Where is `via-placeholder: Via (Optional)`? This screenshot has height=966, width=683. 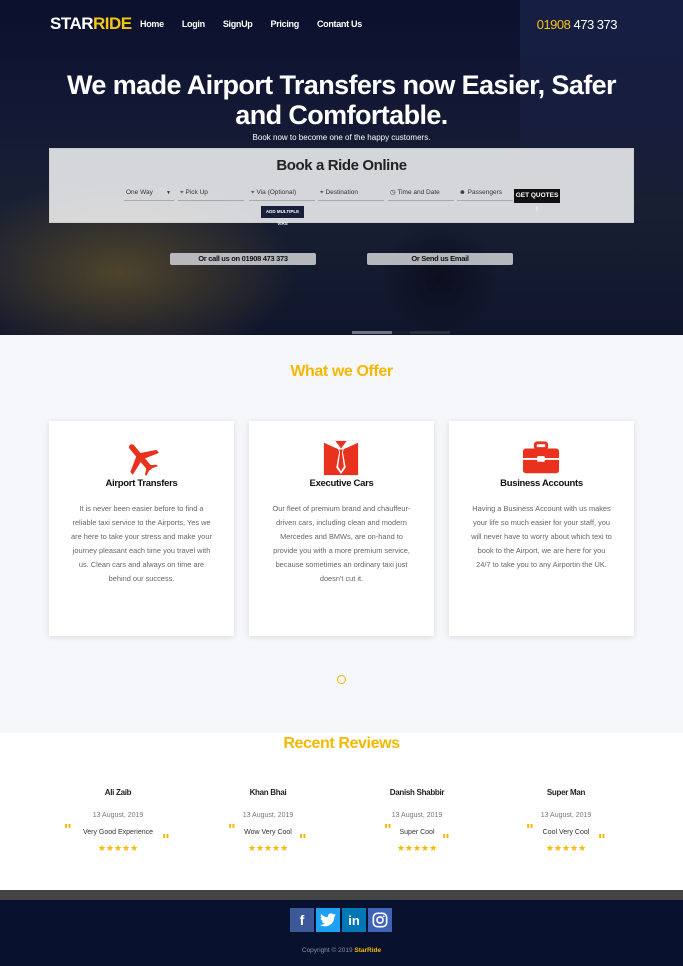 via-placeholder: Via (Optional) is located at coordinates (276, 192).